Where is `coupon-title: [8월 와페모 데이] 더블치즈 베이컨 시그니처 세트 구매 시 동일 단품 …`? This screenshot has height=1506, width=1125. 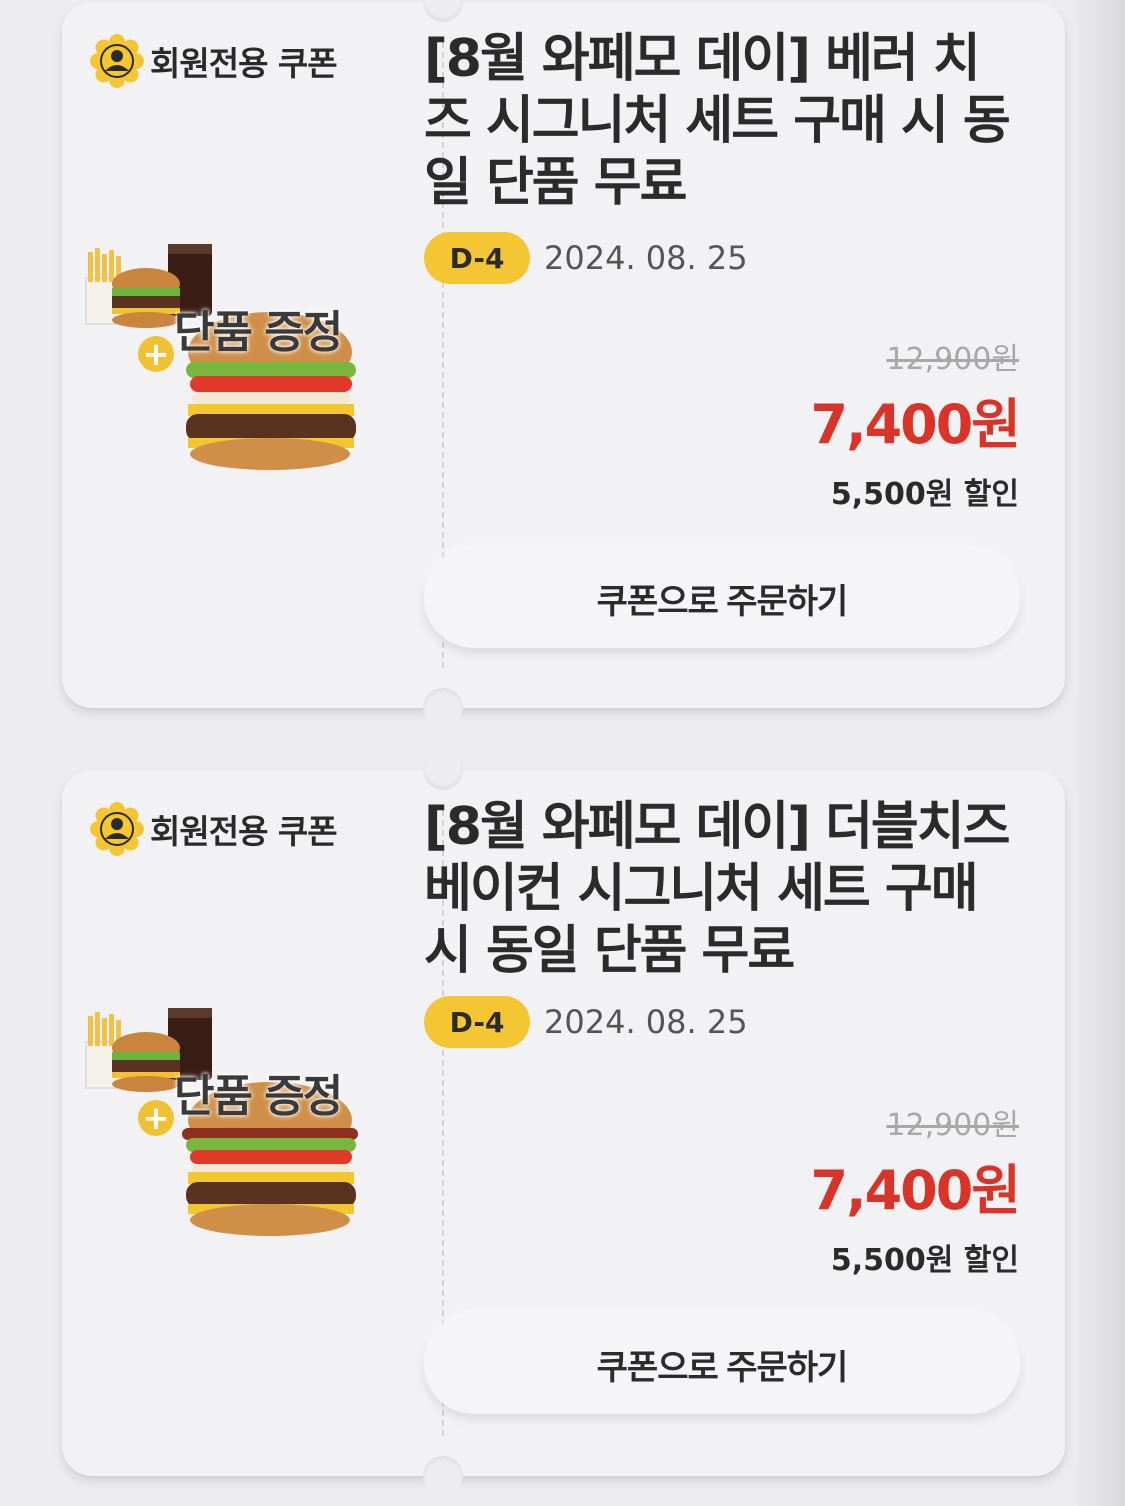
coupon-title: [8월 와페모 데이] 더블치즈 베이컨 시그니처 세트 구매 시 동일 단품 … is located at coordinates (717, 889).